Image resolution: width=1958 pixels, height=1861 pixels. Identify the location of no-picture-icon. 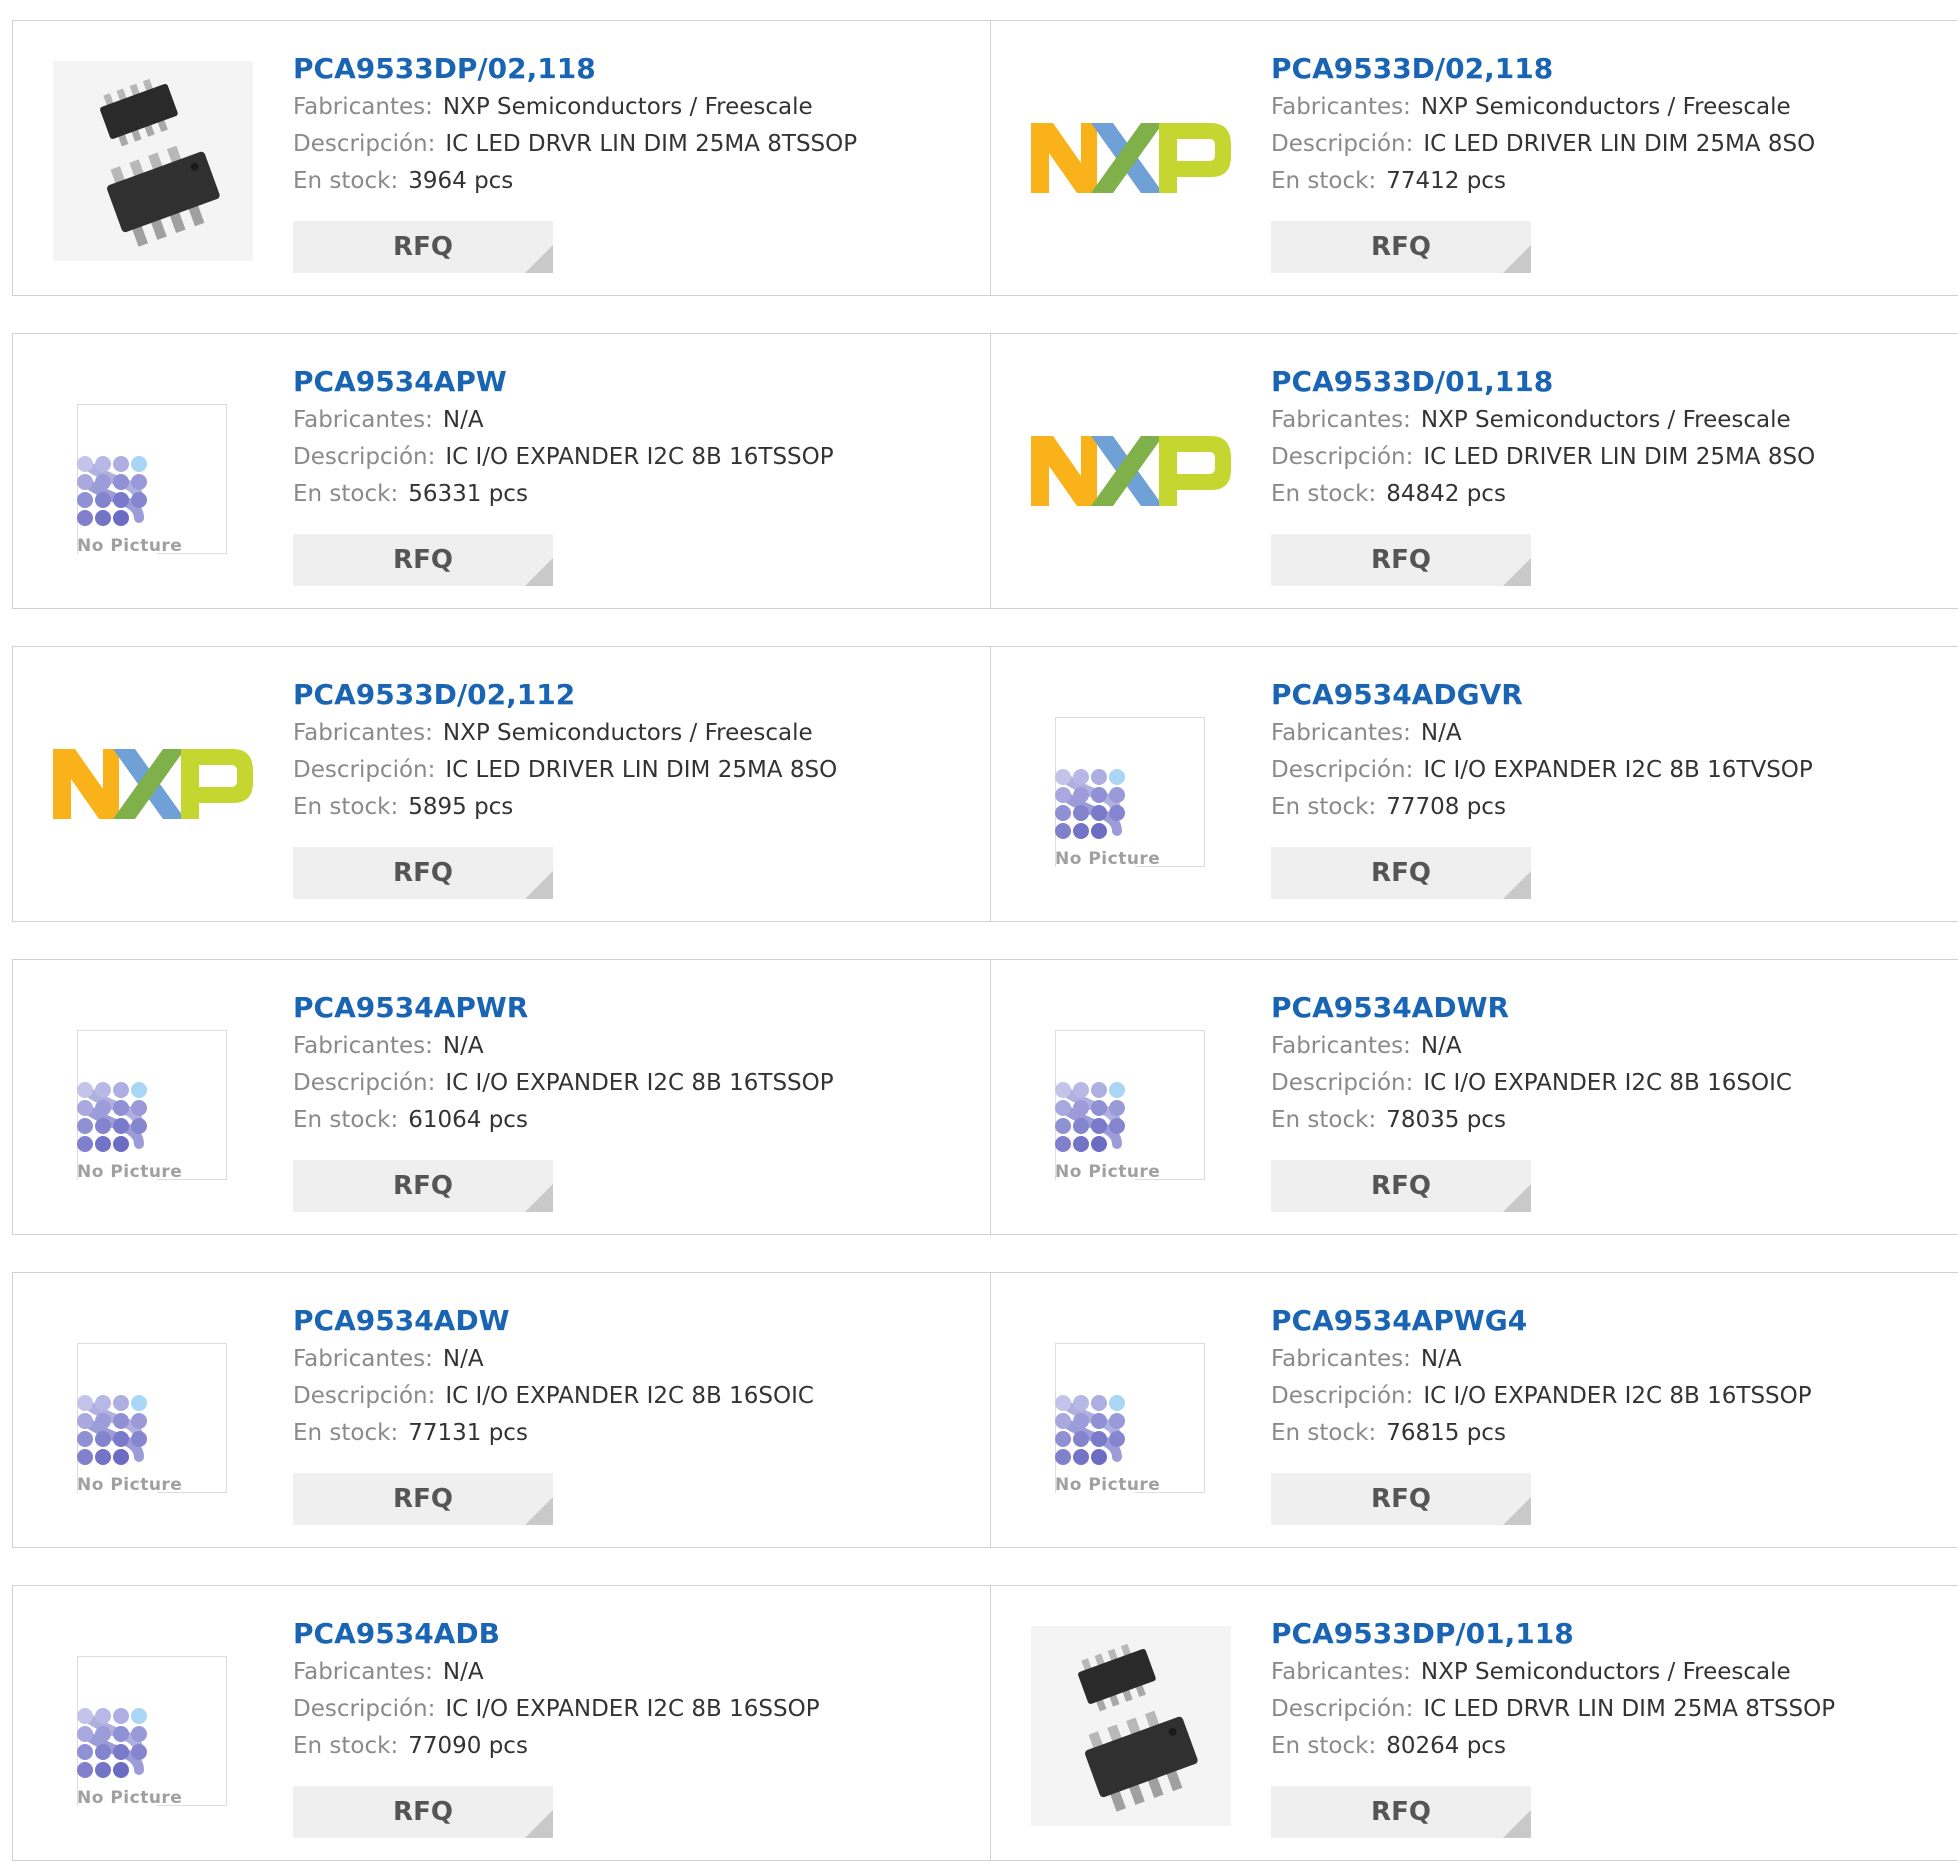
(112, 491).